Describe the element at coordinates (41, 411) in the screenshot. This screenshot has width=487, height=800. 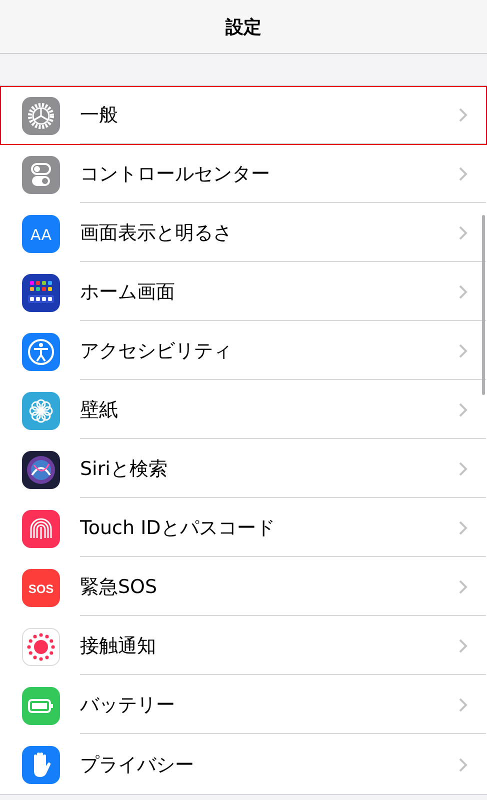
I see `flower-icon` at that location.